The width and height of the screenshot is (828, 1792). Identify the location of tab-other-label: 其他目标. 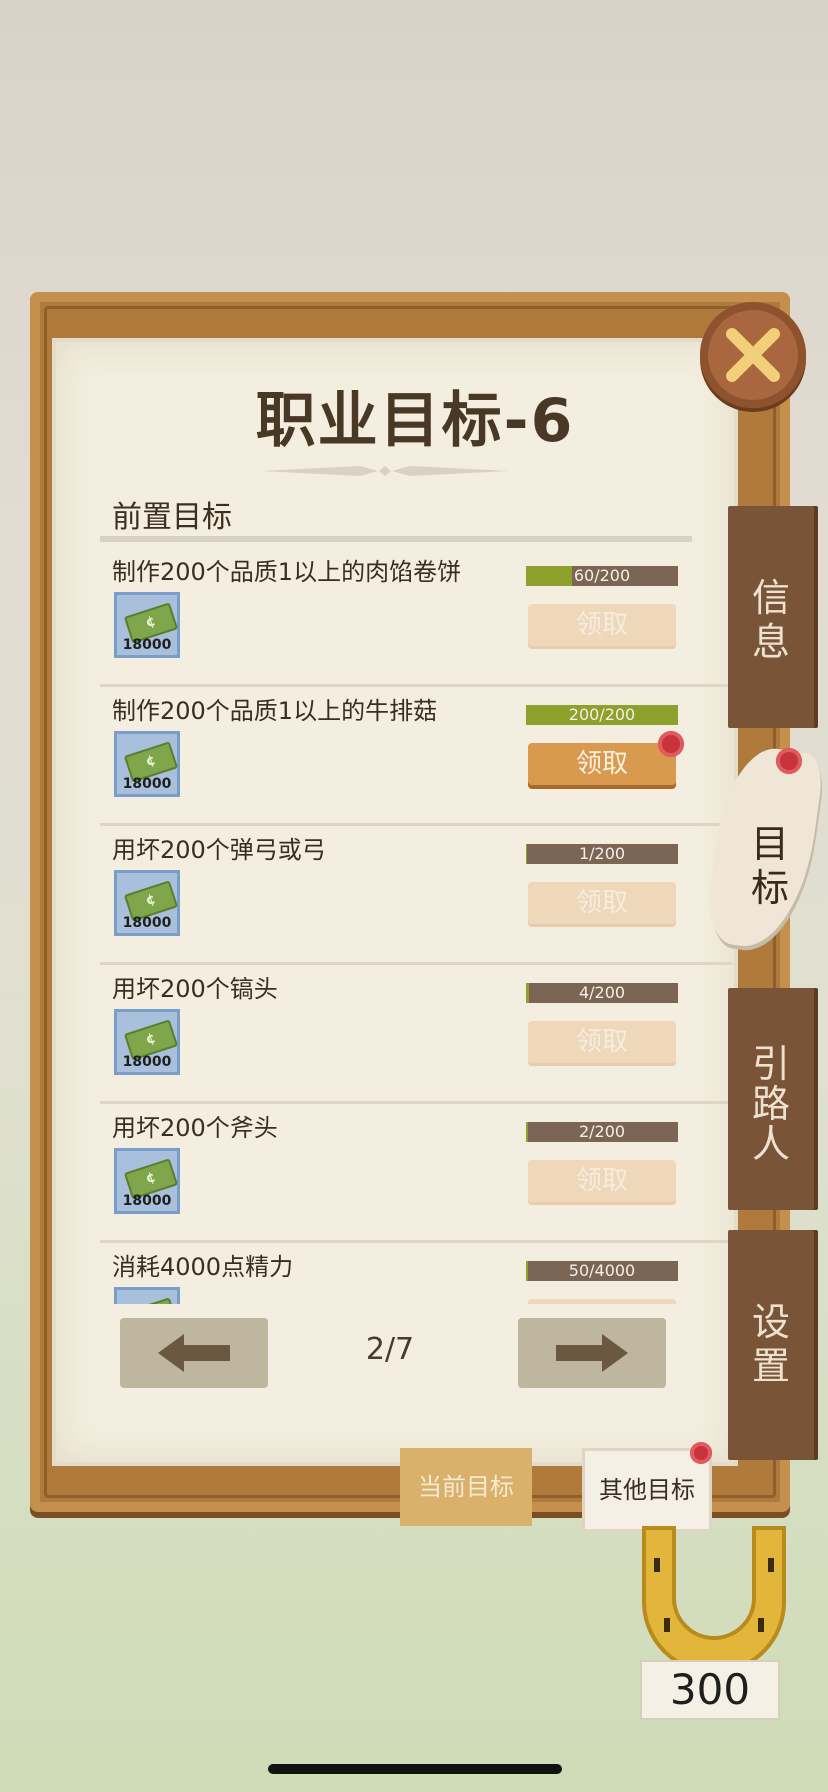
(647, 1490).